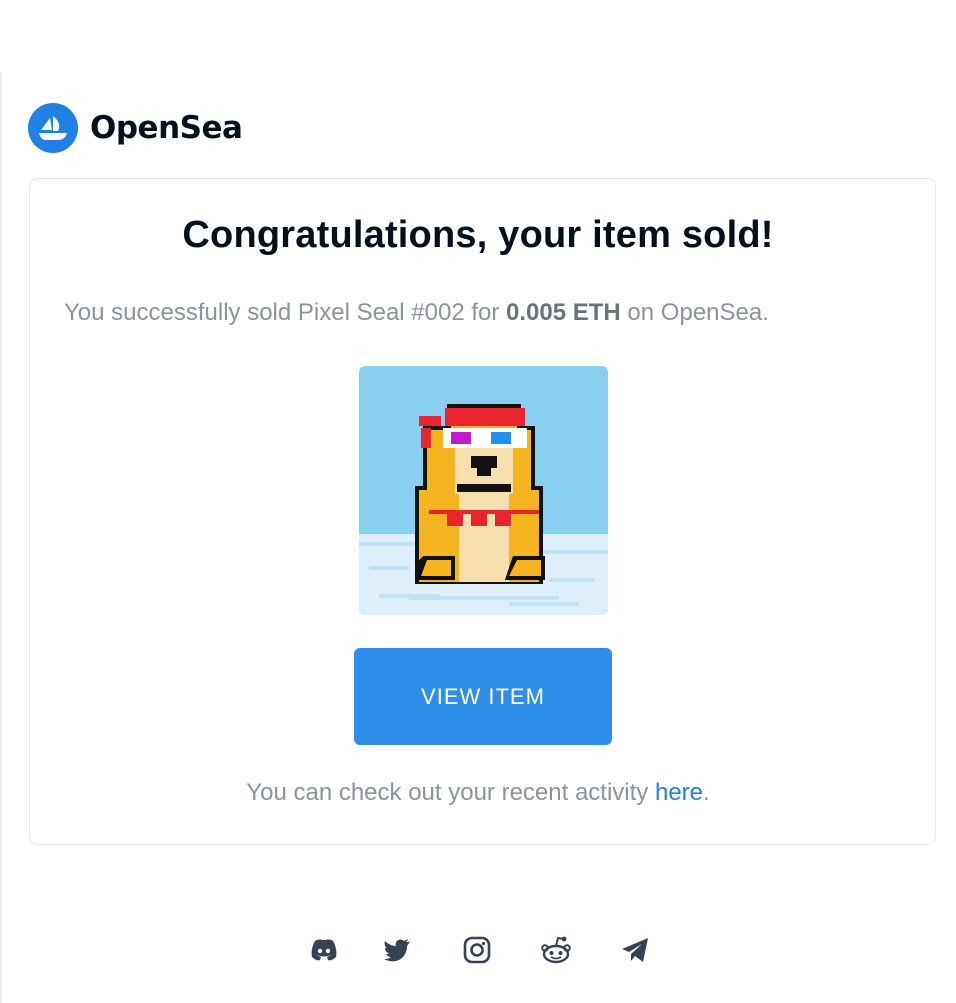 Image resolution: width=956 pixels, height=1003 pixels. Describe the element at coordinates (450, 792) in the screenshot. I see `activity-prefix: You can check out your recent activity` at that location.